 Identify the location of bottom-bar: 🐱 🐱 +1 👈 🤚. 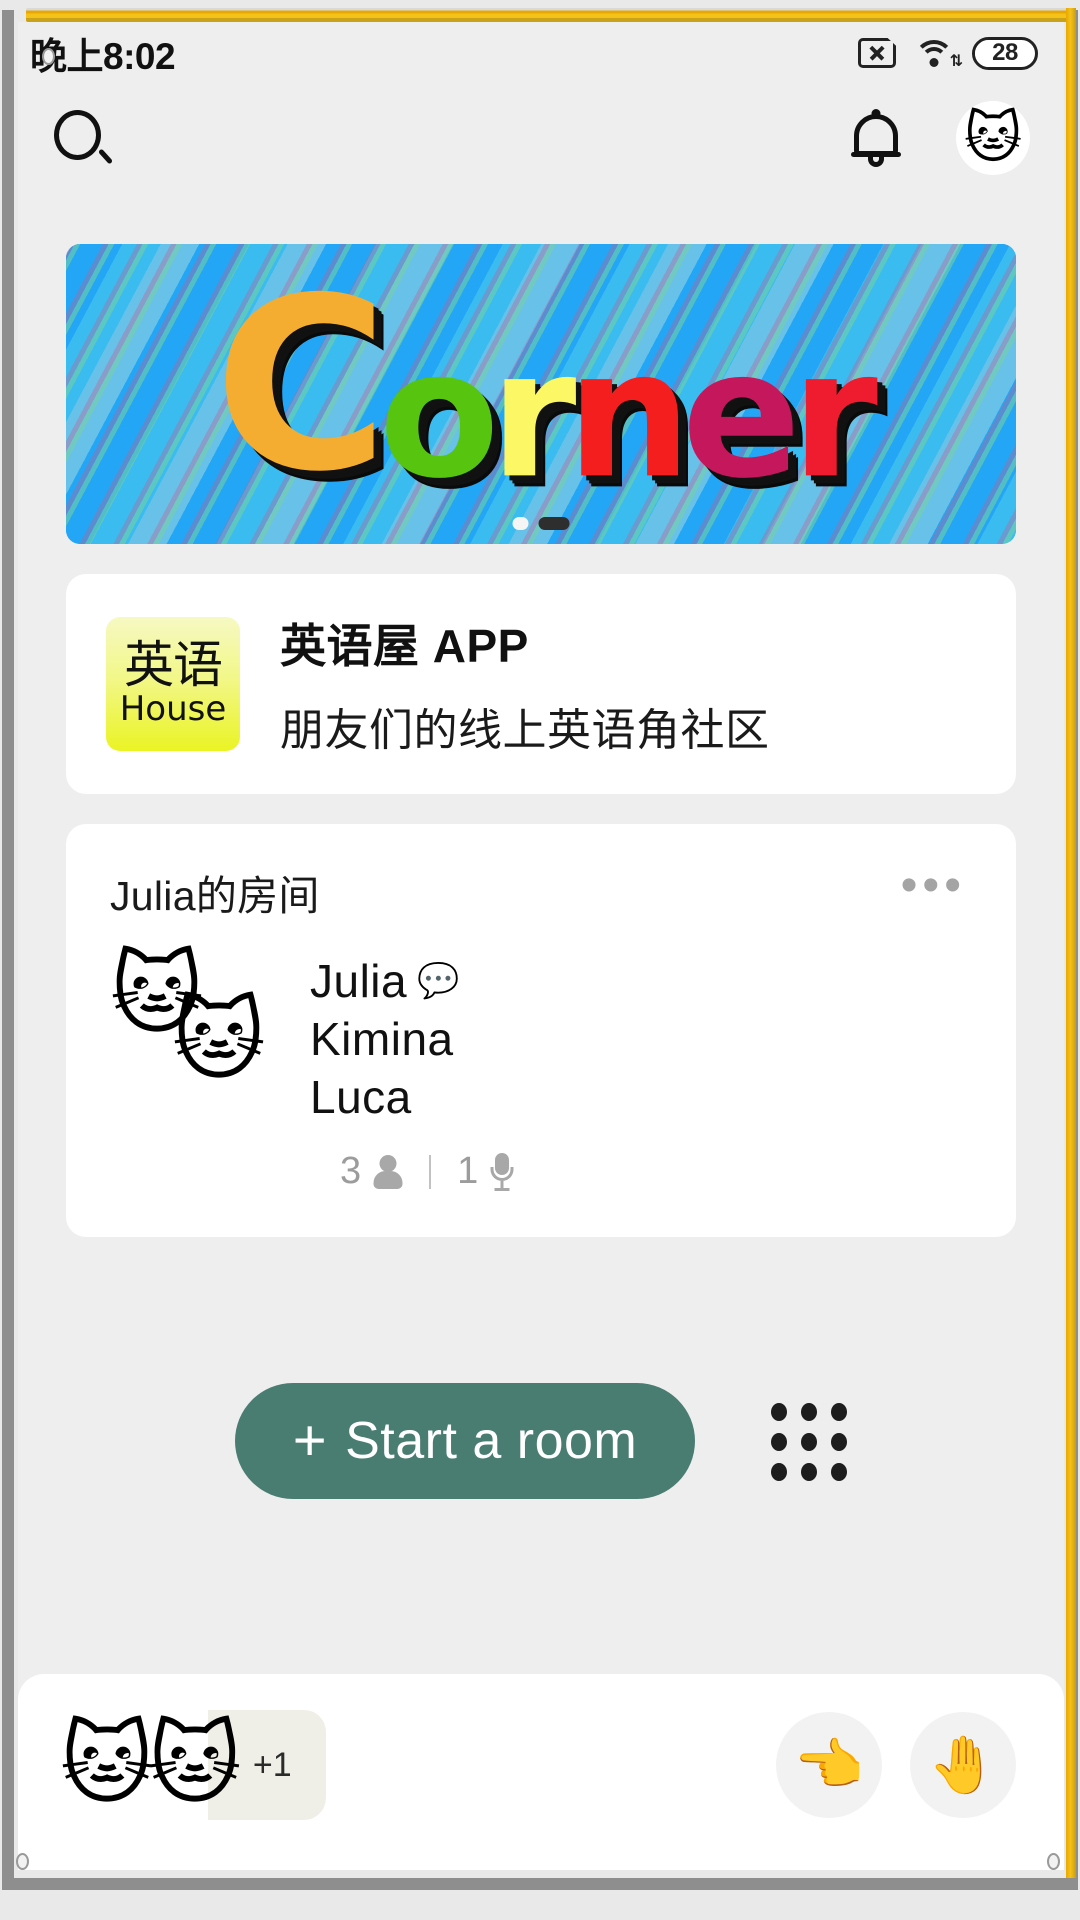
(541, 1772).